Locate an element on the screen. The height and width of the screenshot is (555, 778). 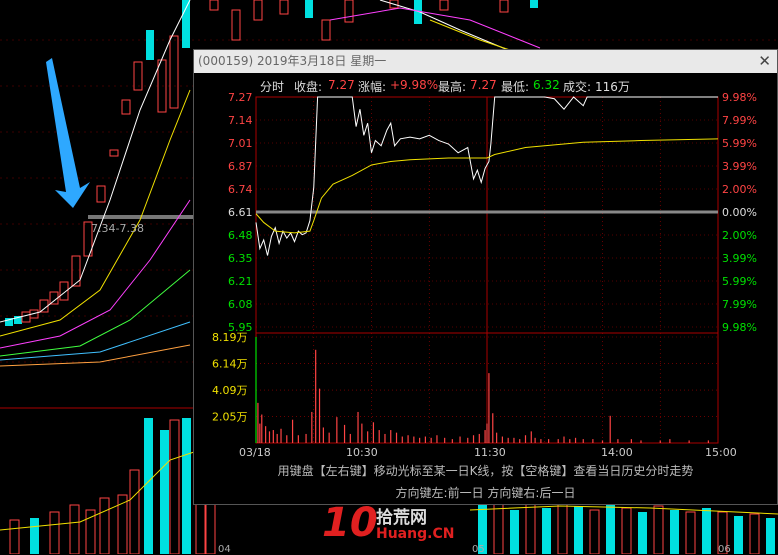
date-tick: 06 is located at coordinates (724, 549).